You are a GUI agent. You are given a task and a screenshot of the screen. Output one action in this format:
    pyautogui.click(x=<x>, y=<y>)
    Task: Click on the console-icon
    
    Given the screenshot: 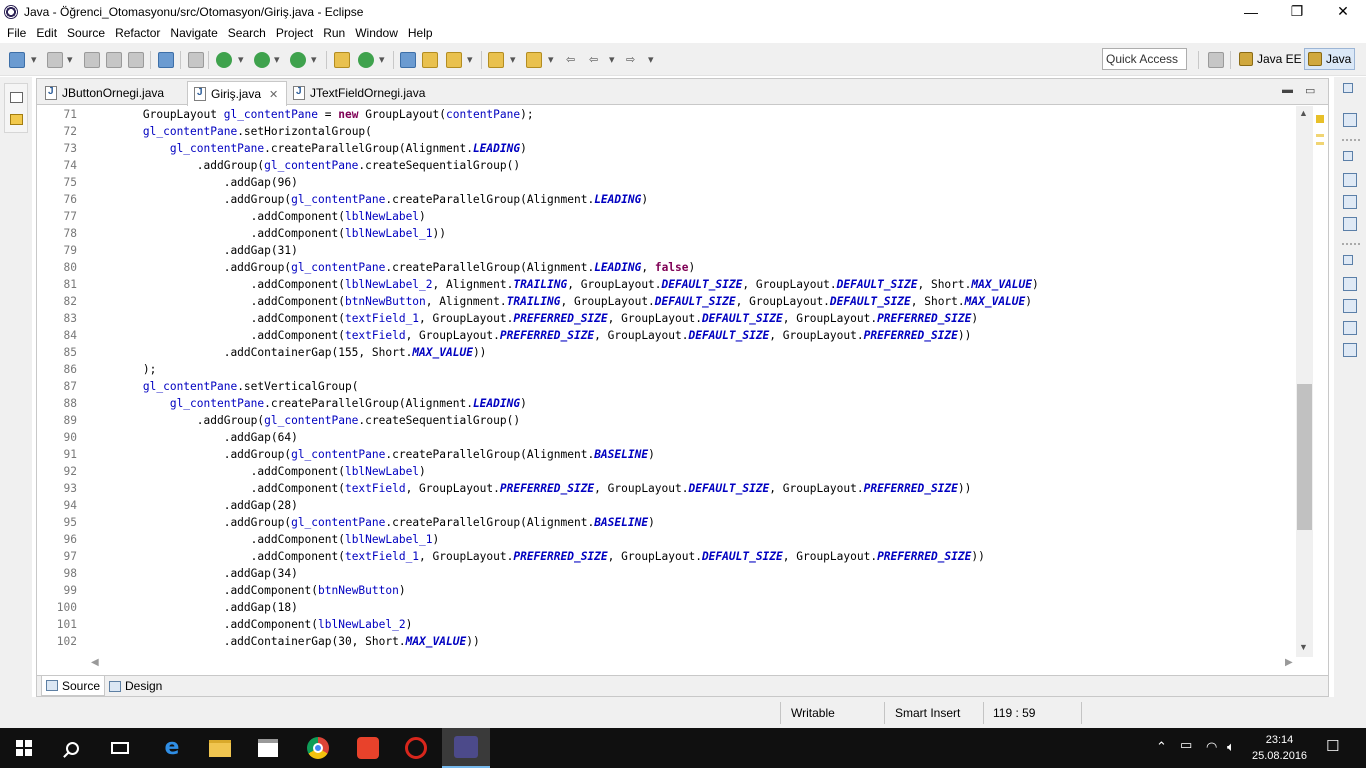 What is the action you would take?
    pyautogui.click(x=1350, y=350)
    